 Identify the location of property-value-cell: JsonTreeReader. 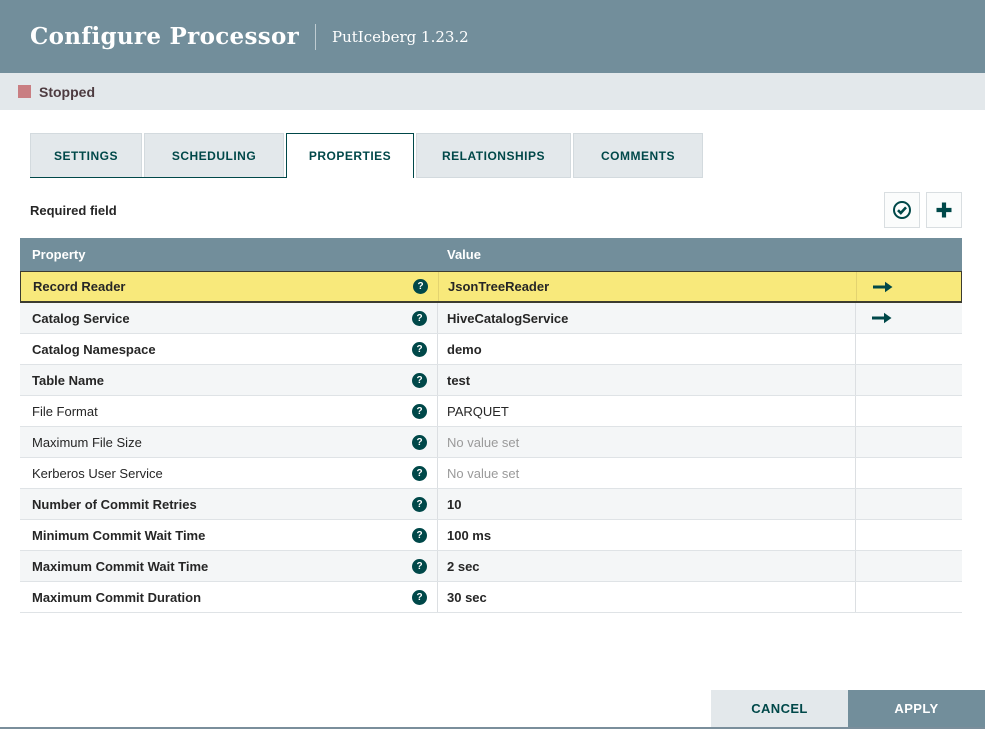
(648, 286).